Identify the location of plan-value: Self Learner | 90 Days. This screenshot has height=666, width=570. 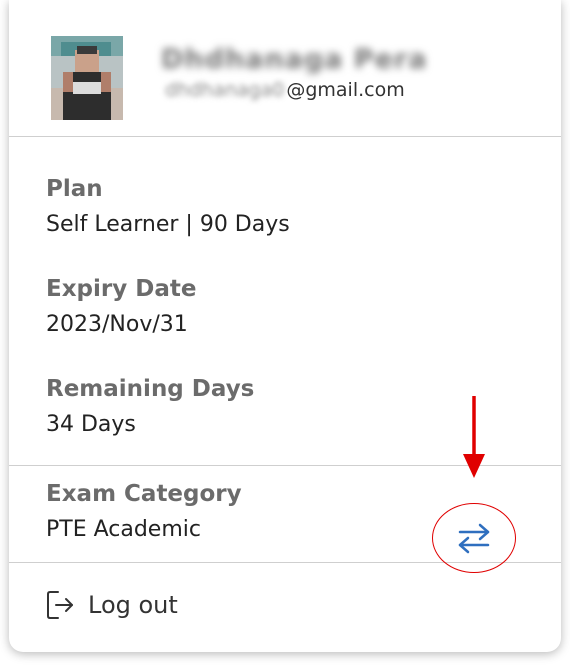
(168, 224).